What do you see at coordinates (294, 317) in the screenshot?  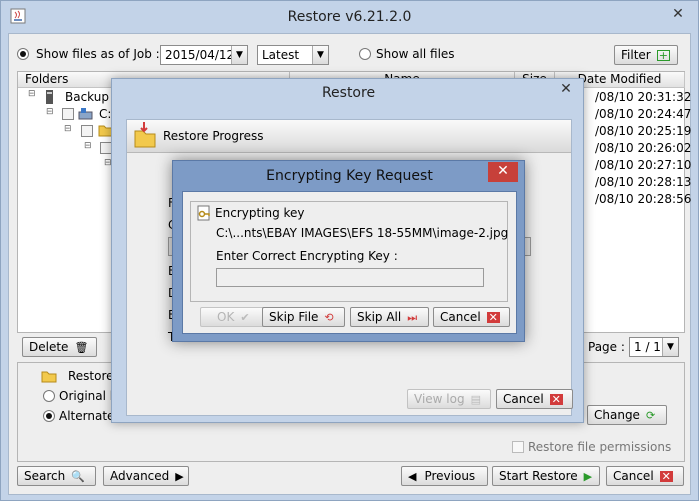 I see `skip-file-label: Skip File` at bounding box center [294, 317].